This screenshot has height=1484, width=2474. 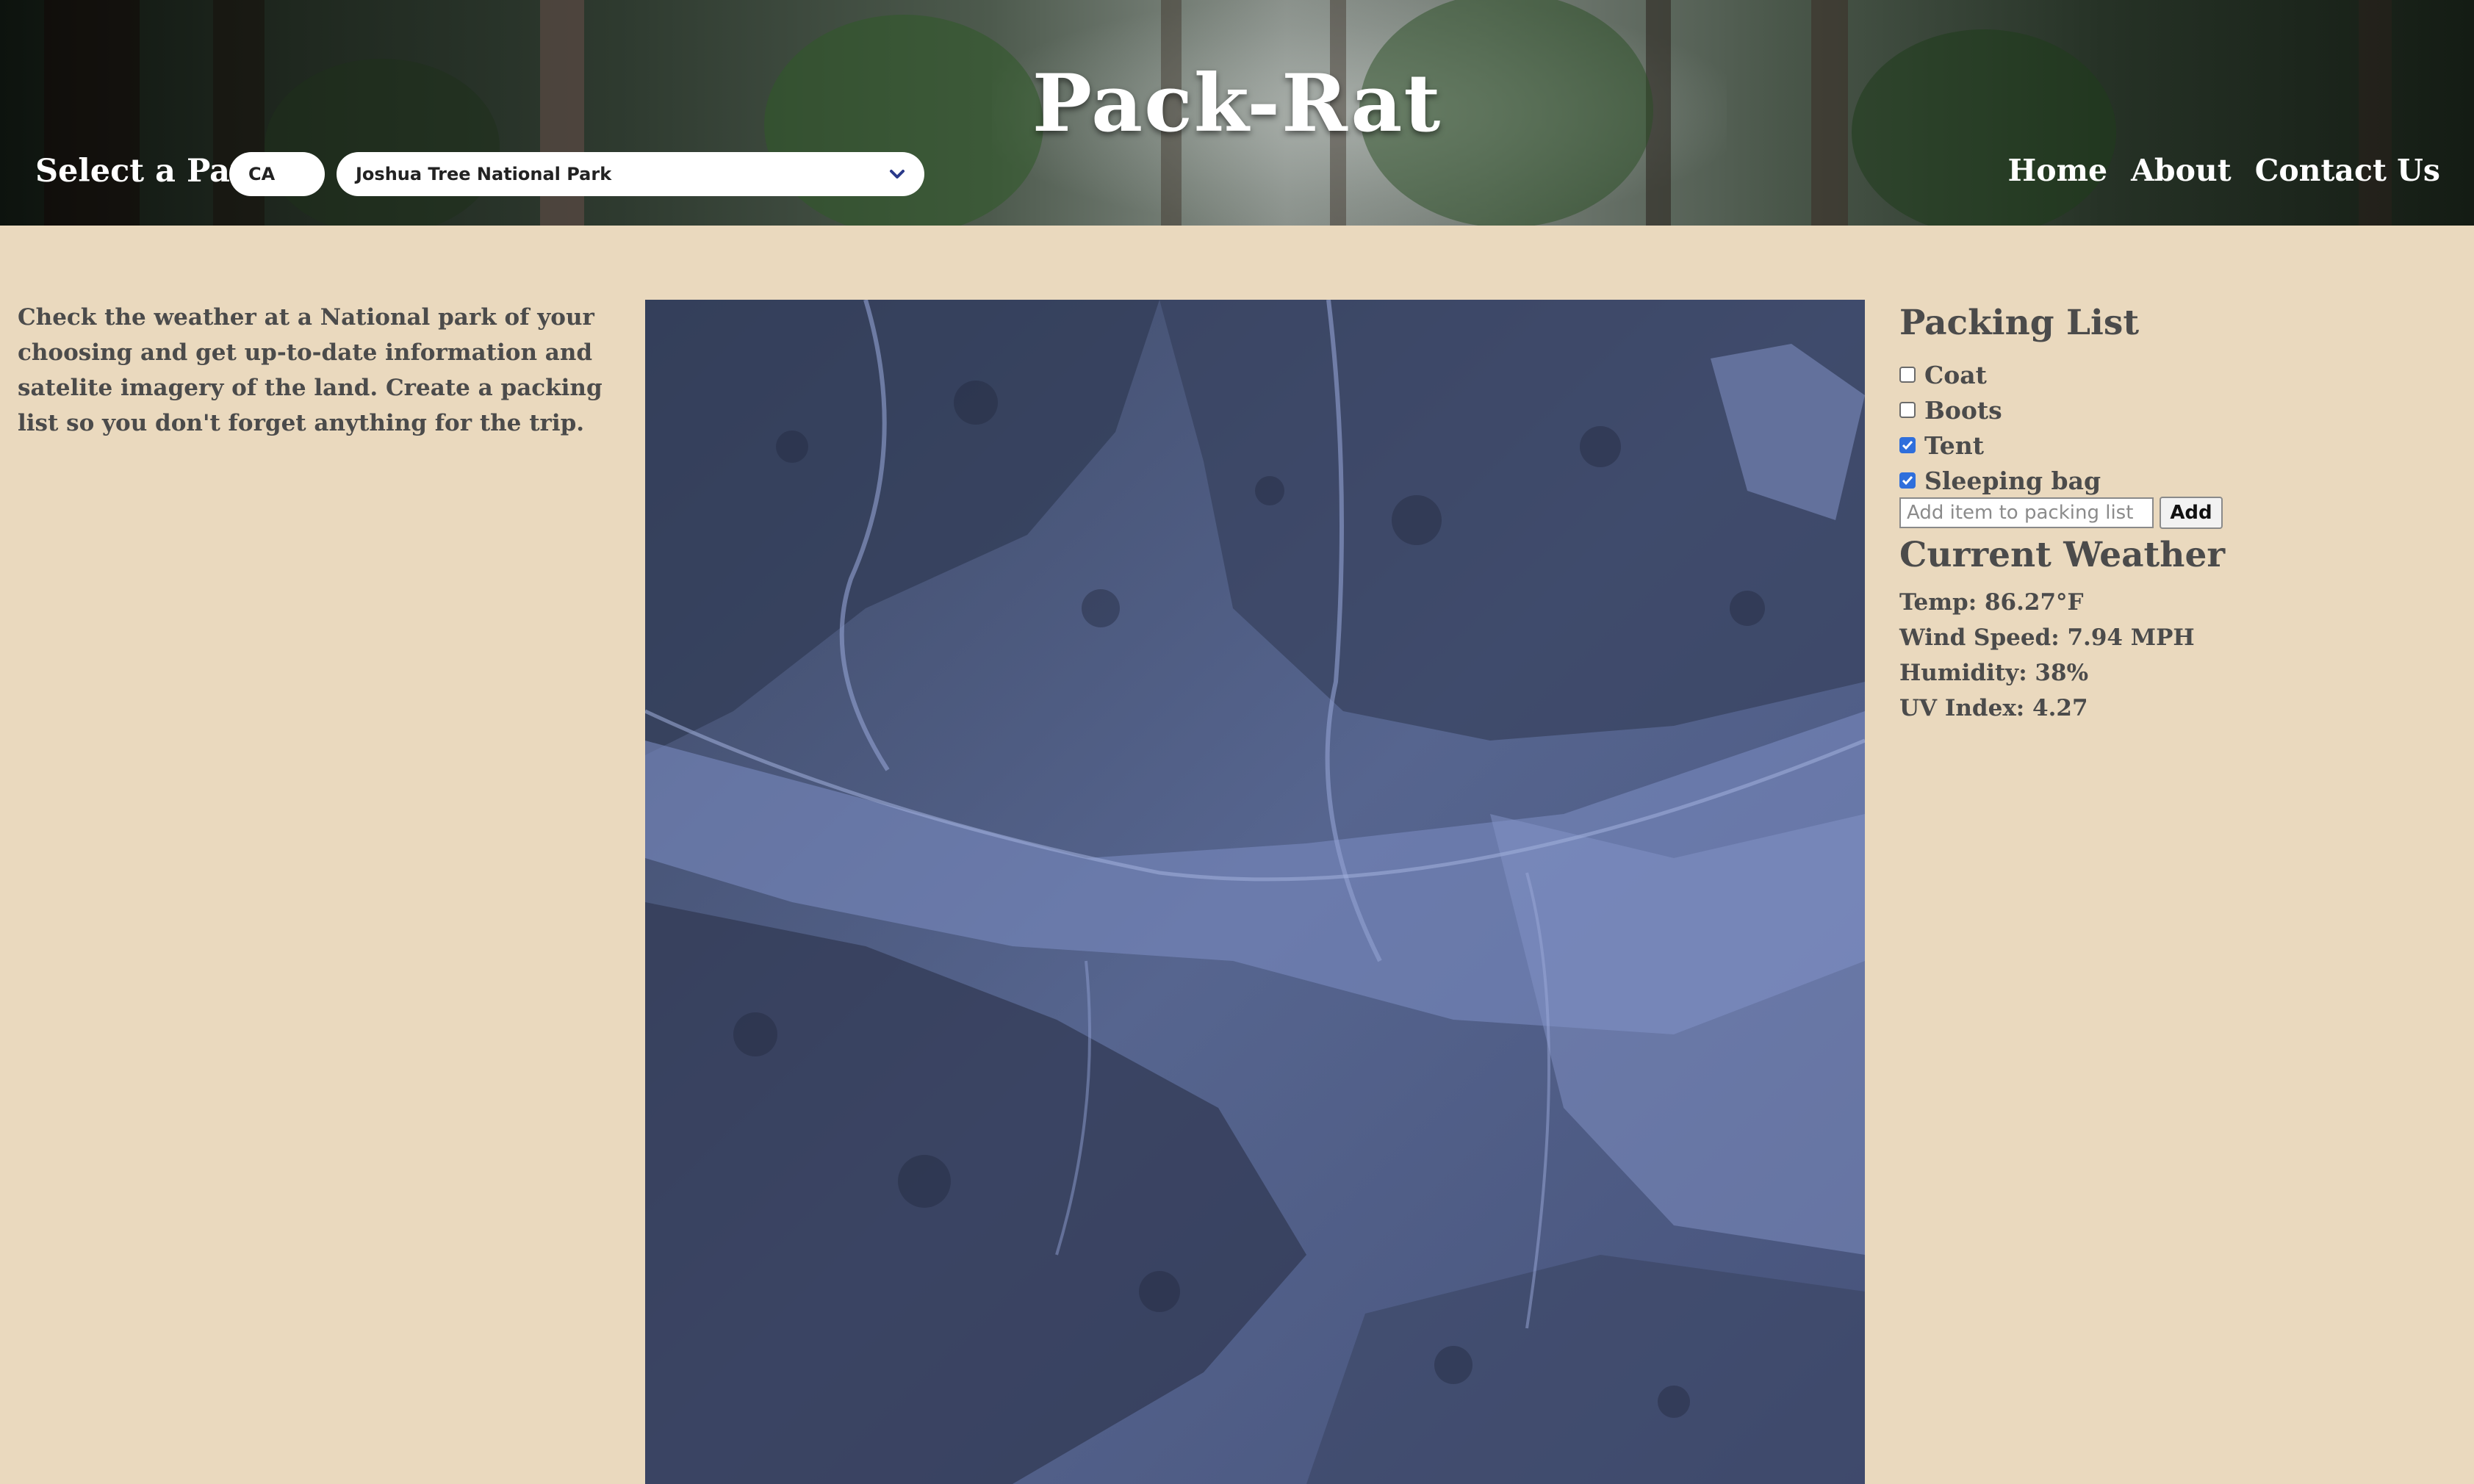 What do you see at coordinates (1237, 103) in the screenshot?
I see `app-title: Pack-Rat` at bounding box center [1237, 103].